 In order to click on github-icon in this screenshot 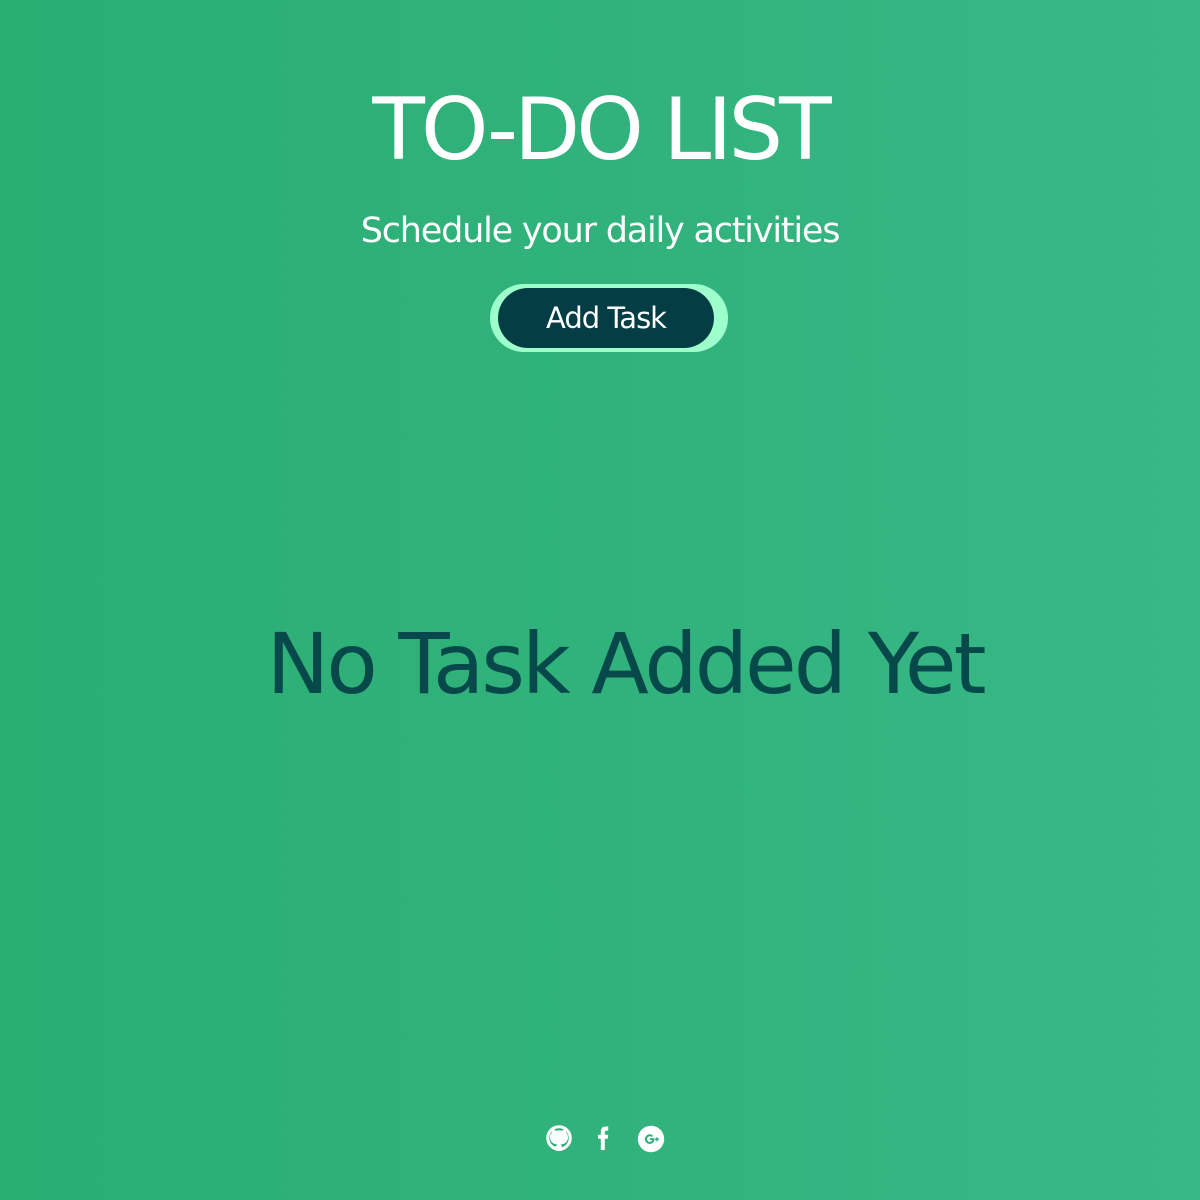, I will do `click(559, 1138)`.